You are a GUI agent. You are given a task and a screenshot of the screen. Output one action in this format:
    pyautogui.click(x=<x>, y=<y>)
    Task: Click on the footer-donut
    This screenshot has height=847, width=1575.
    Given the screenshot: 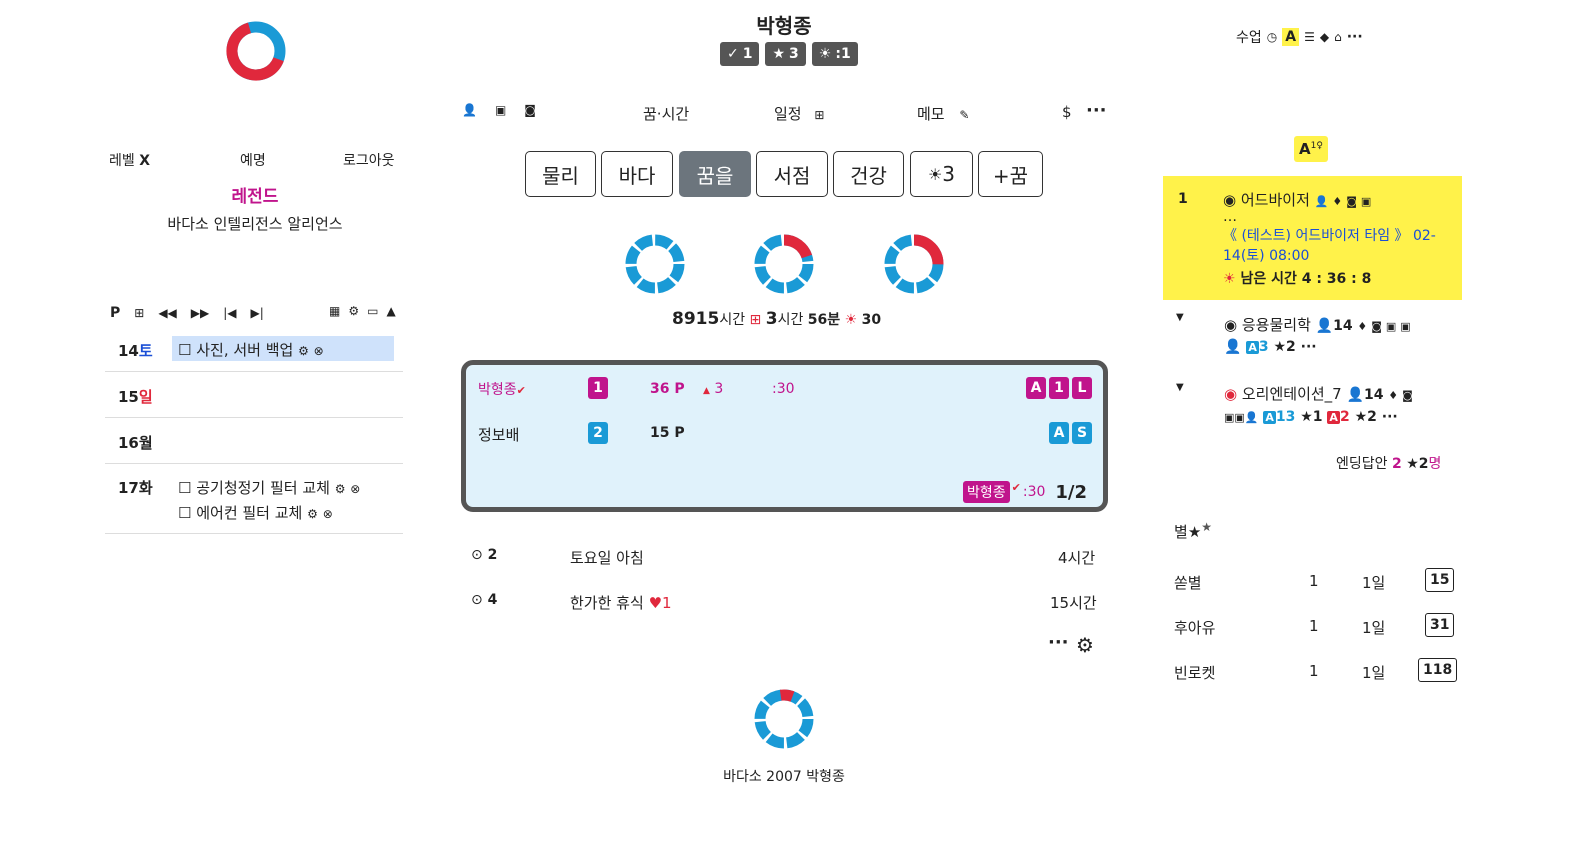 What is the action you would take?
    pyautogui.click(x=784, y=719)
    